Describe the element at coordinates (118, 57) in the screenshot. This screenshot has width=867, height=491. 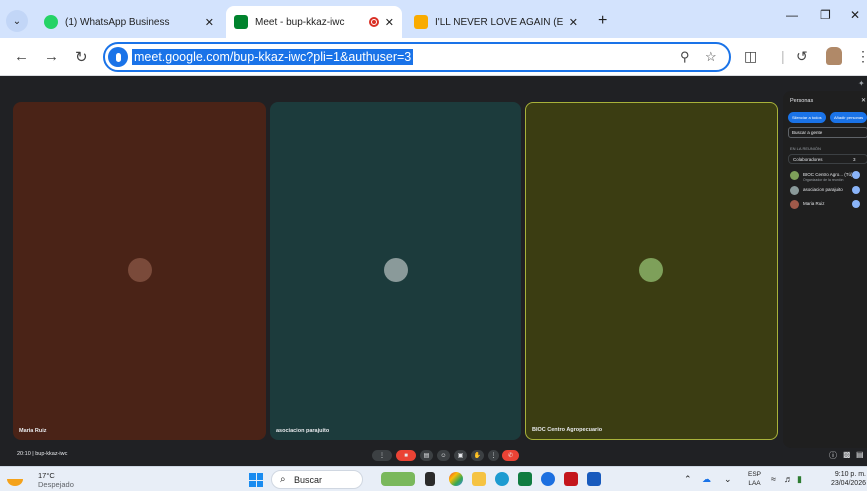
I see `microphone-icon` at that location.